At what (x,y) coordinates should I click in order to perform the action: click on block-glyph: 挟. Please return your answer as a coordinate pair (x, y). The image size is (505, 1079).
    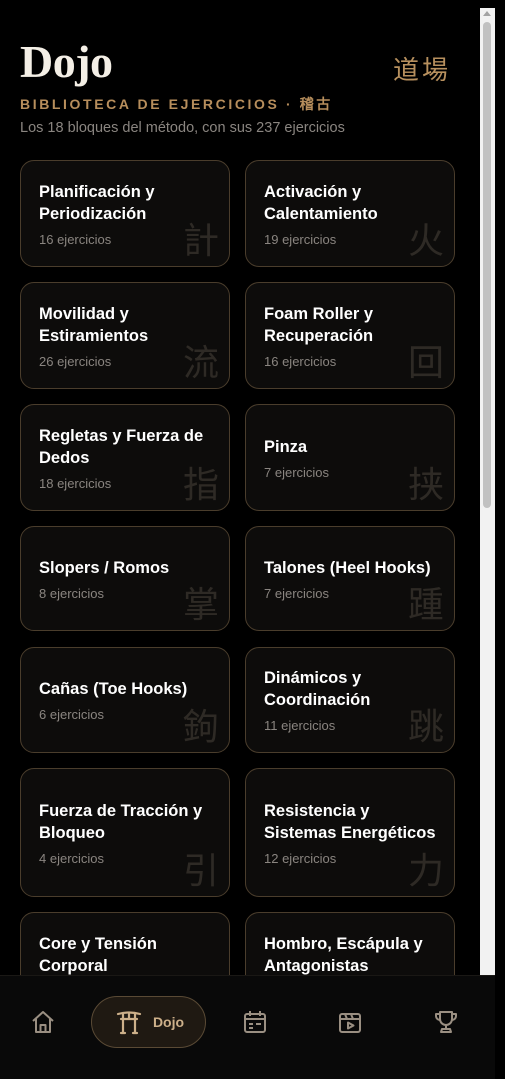
    Looking at the image, I should click on (425, 485).